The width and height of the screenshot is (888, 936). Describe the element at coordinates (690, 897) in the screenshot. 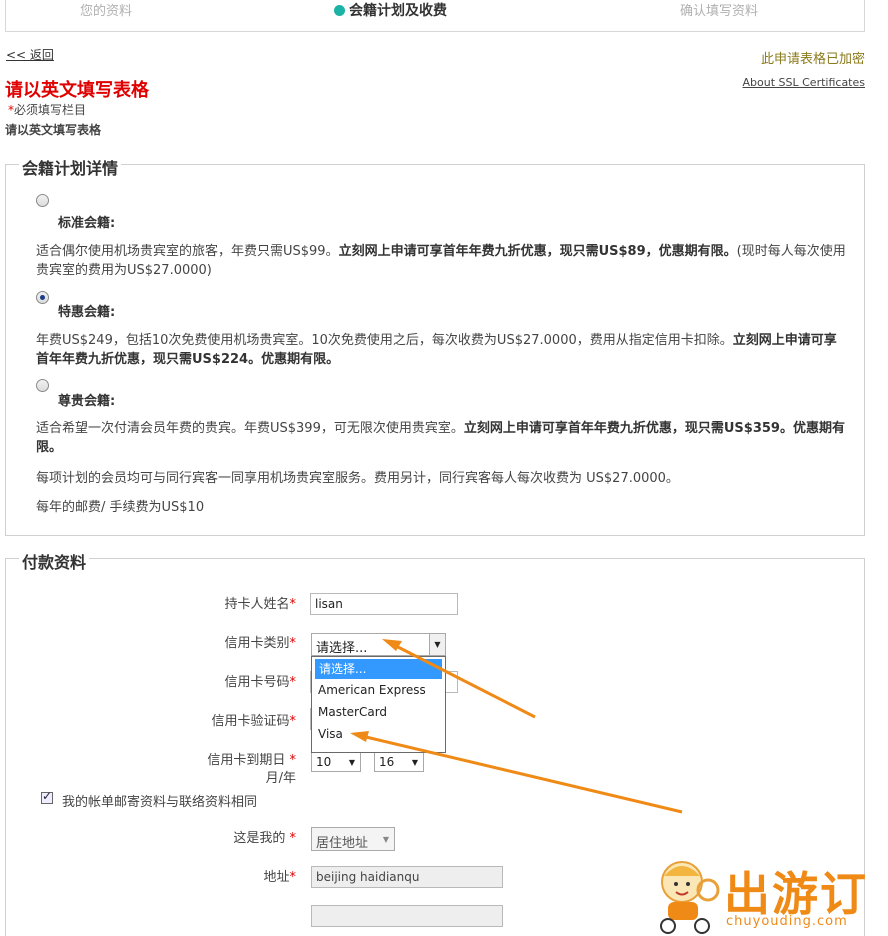

I see `mascot-icon` at that location.